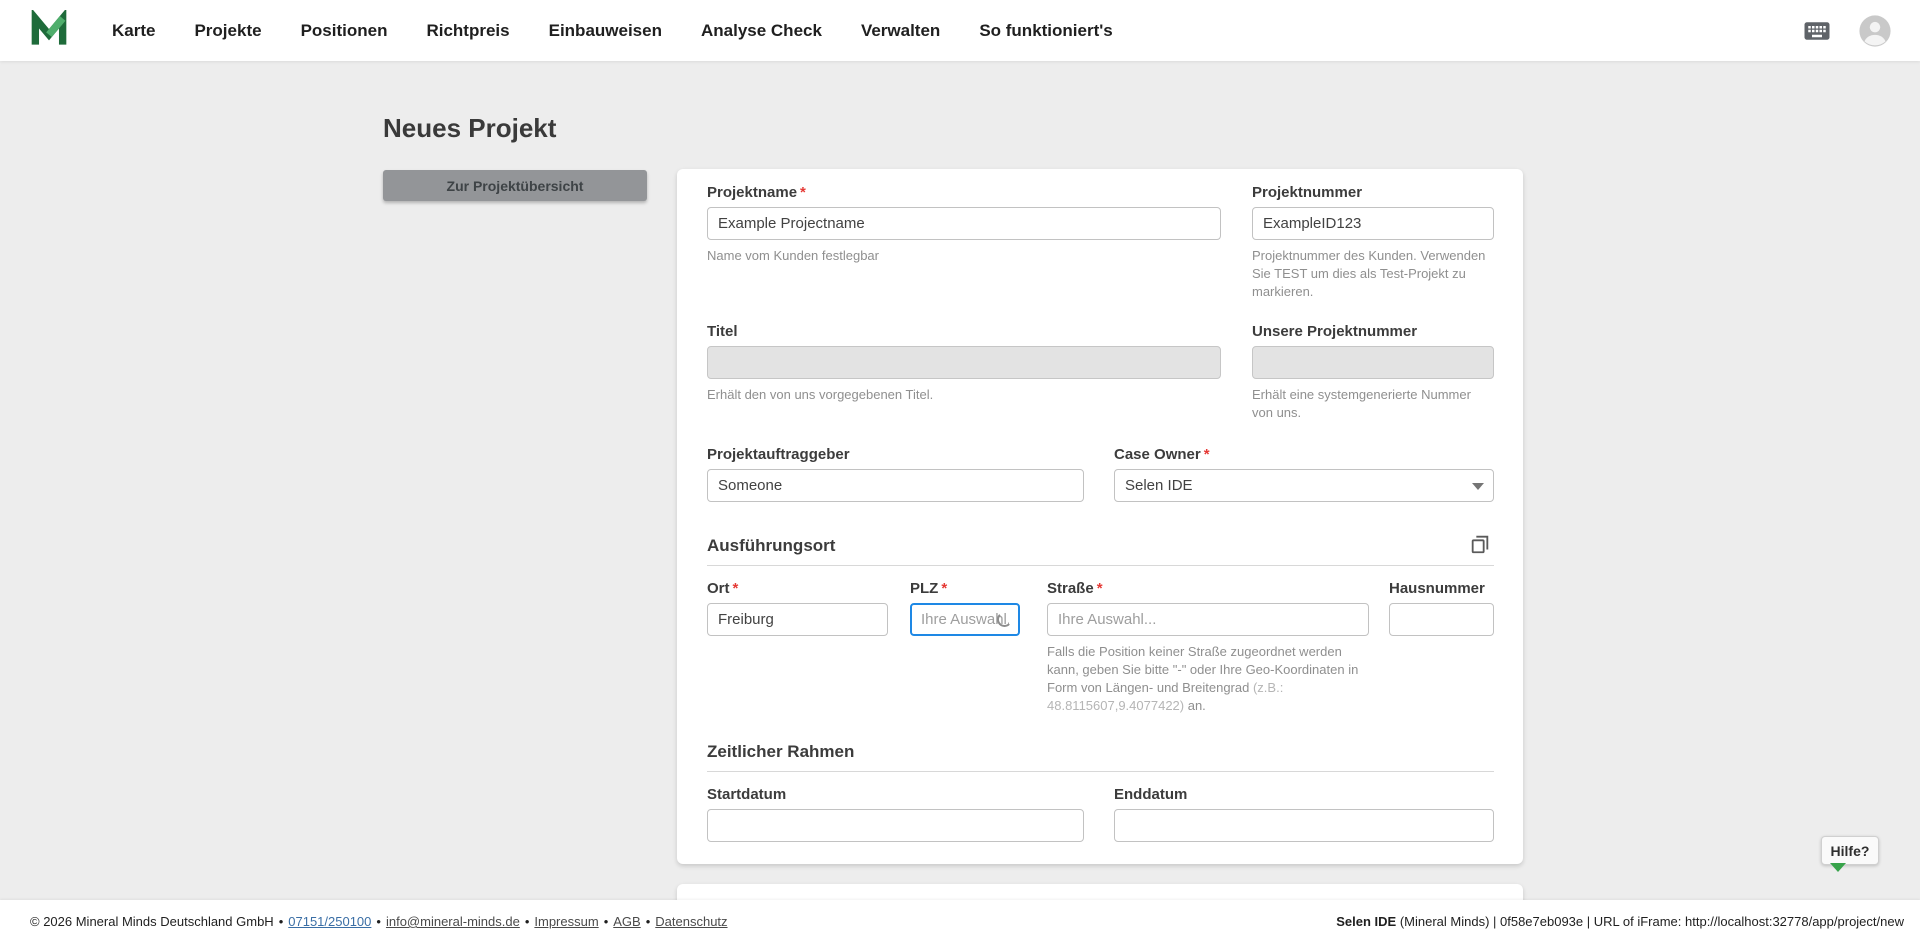  What do you see at coordinates (1075, 588) in the screenshot?
I see `strasse-label: Straße *` at bounding box center [1075, 588].